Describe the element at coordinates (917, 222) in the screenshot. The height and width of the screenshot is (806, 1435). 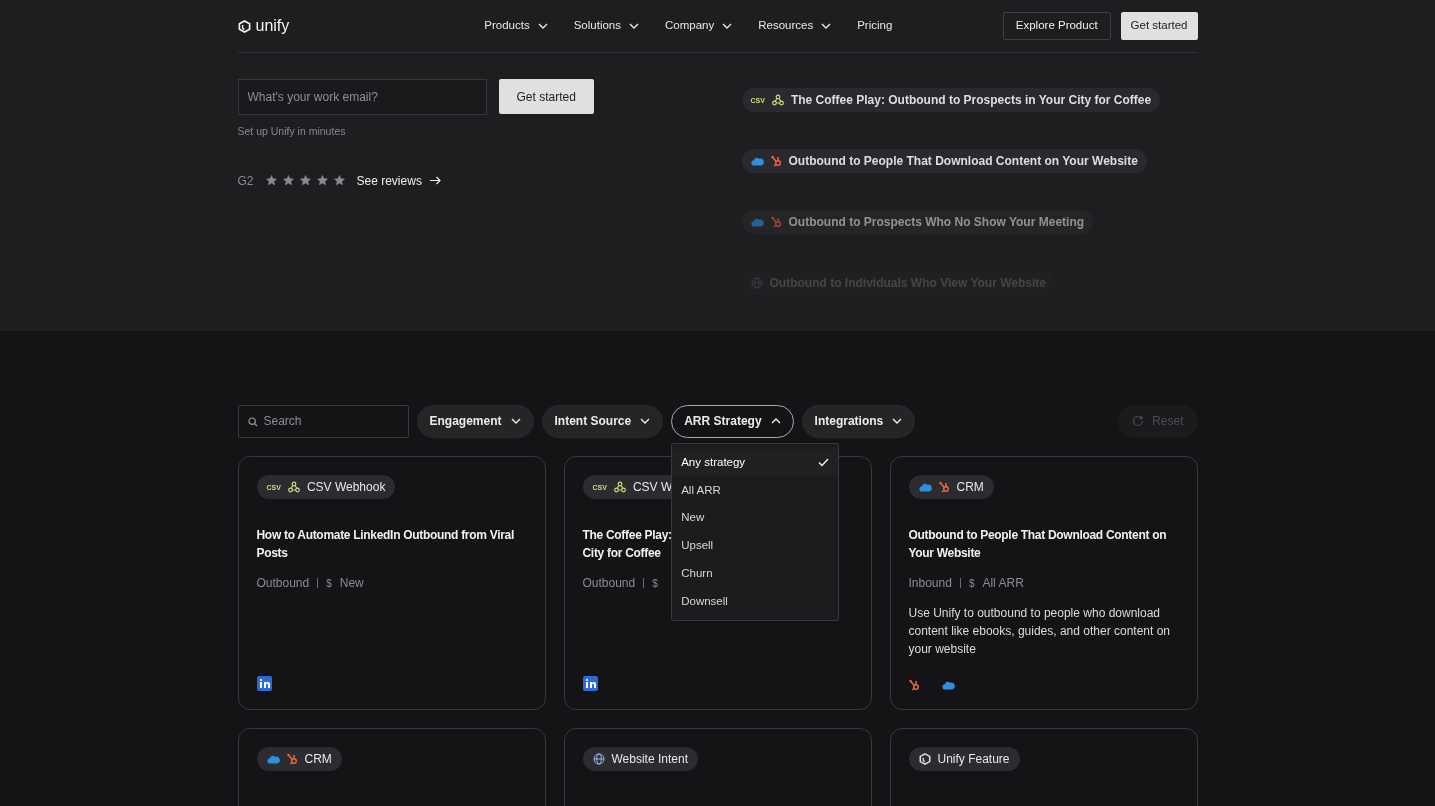
I see `play-pill: Outbound to Prospects Who No Show Your Meeting` at that location.